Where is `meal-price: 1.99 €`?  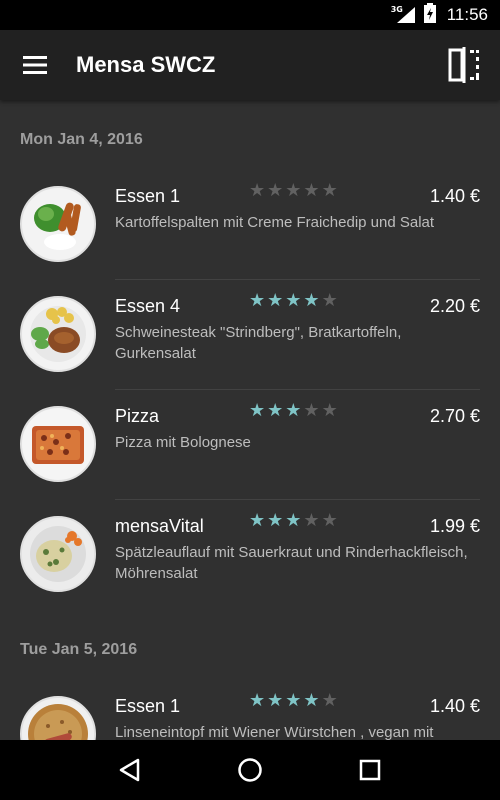
meal-price: 1.99 € is located at coordinates (454, 526).